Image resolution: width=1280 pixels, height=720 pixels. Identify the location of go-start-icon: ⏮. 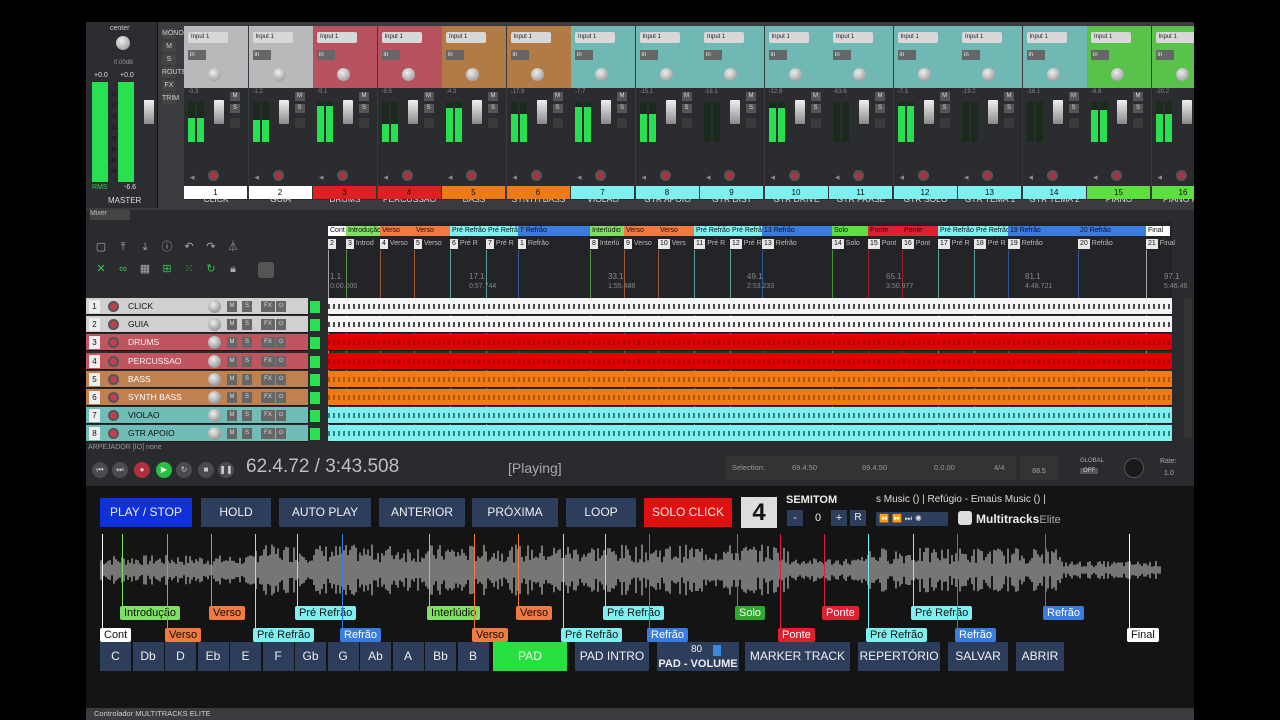
(100, 470).